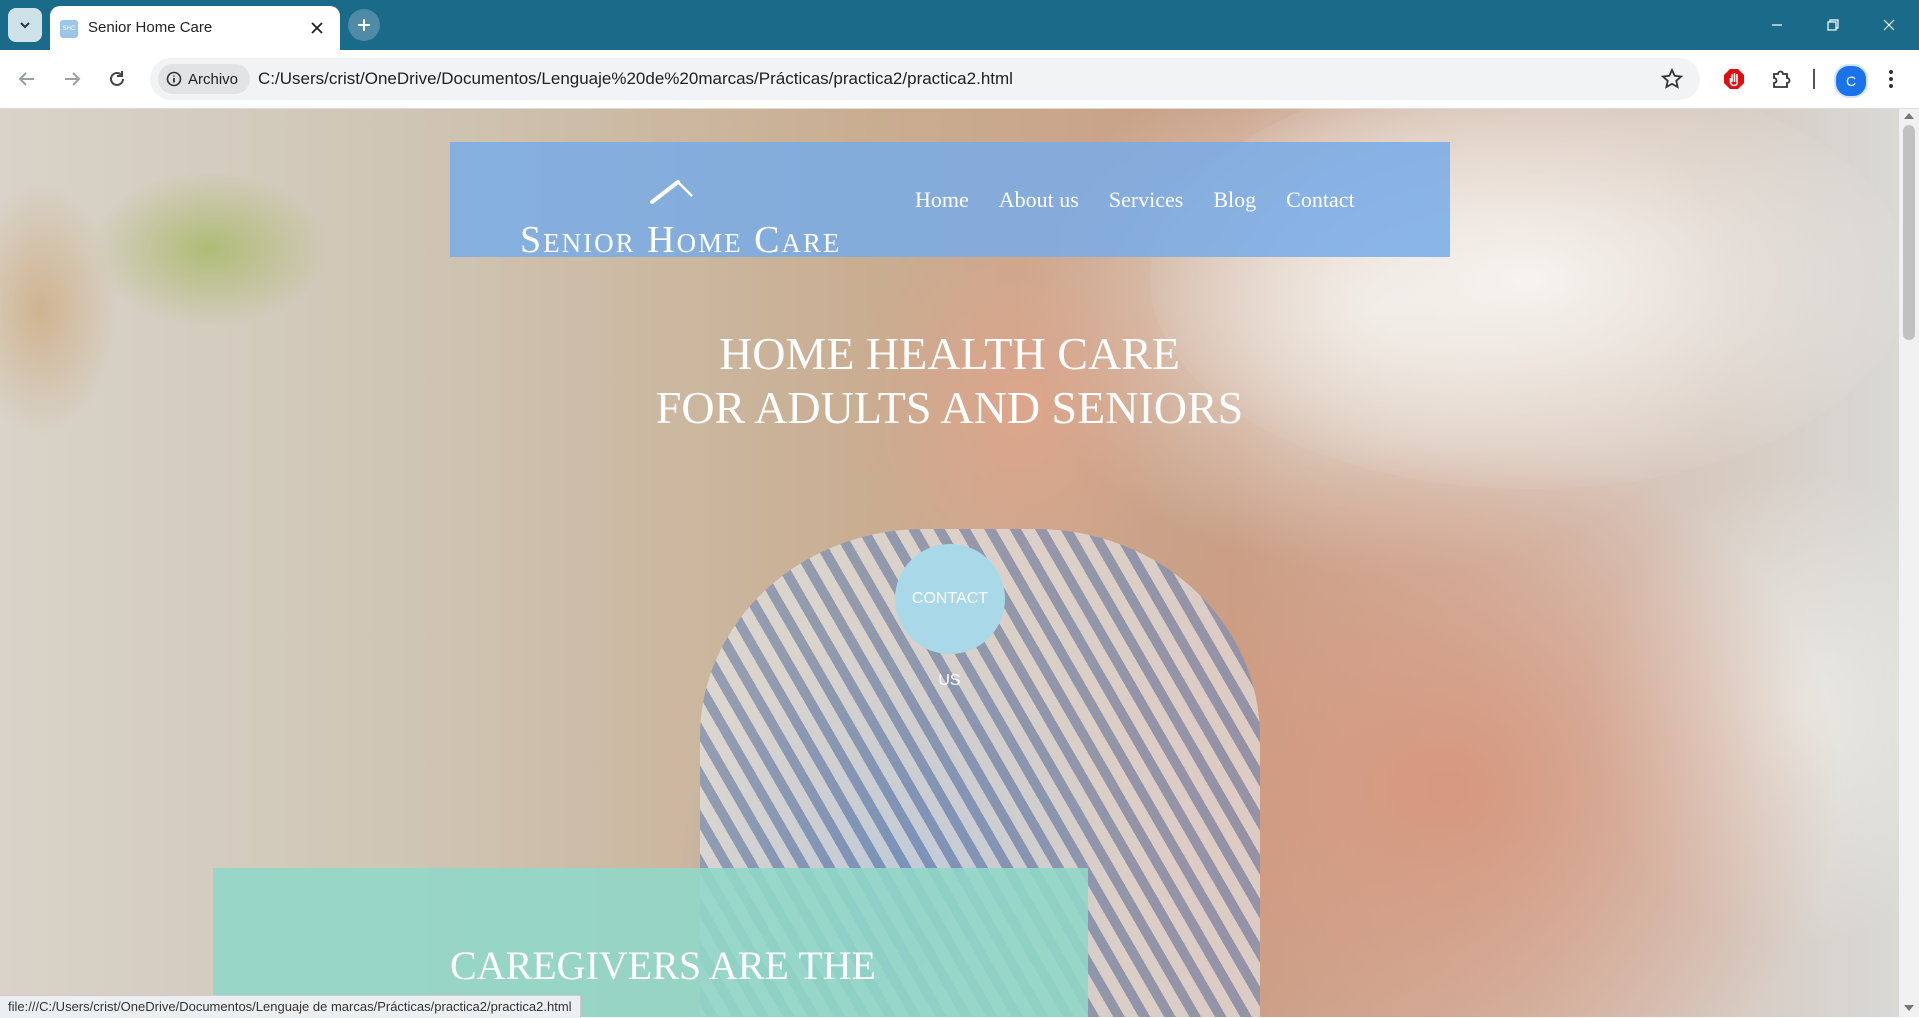 Image resolution: width=1919 pixels, height=1018 pixels. What do you see at coordinates (1814, 79) in the screenshot?
I see `toolbar-separator` at bounding box center [1814, 79].